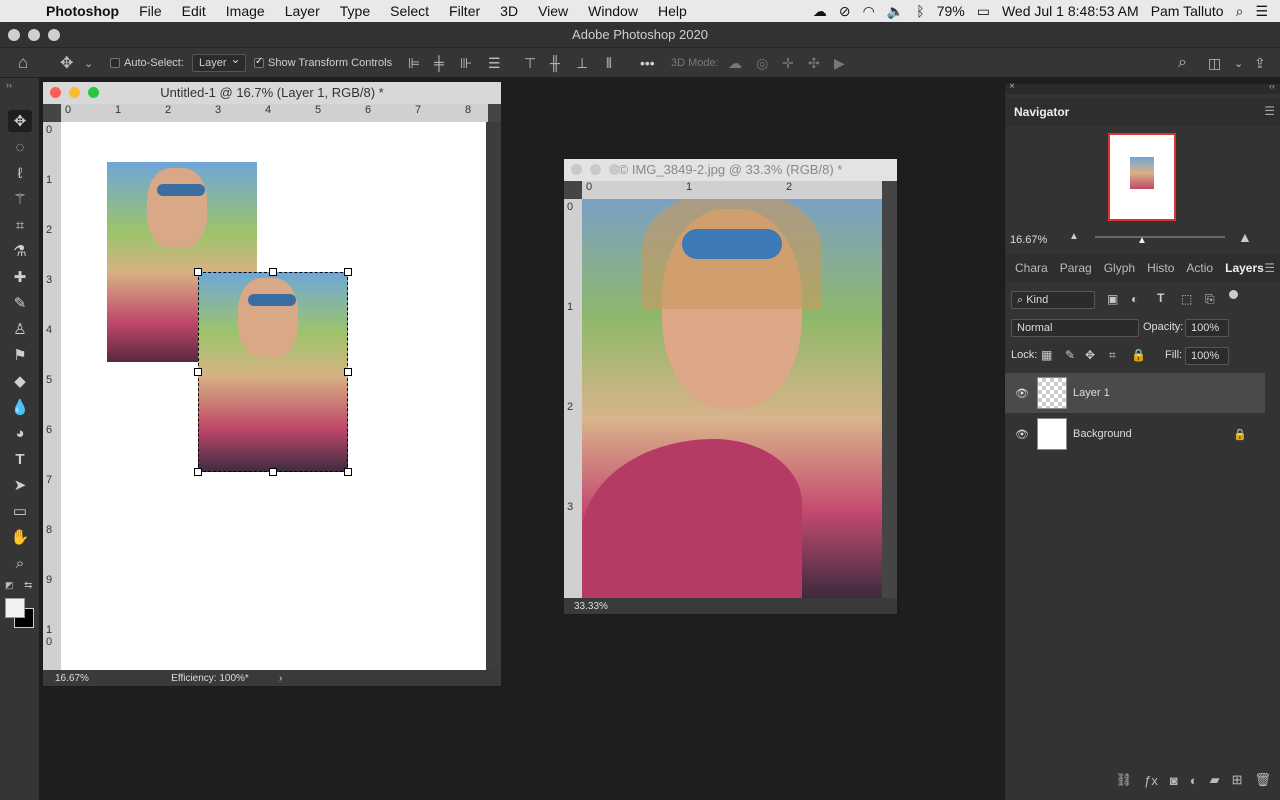 This screenshot has width=1280, height=800. I want to click on lock-all-icon: 🔒, so click(1138, 355).